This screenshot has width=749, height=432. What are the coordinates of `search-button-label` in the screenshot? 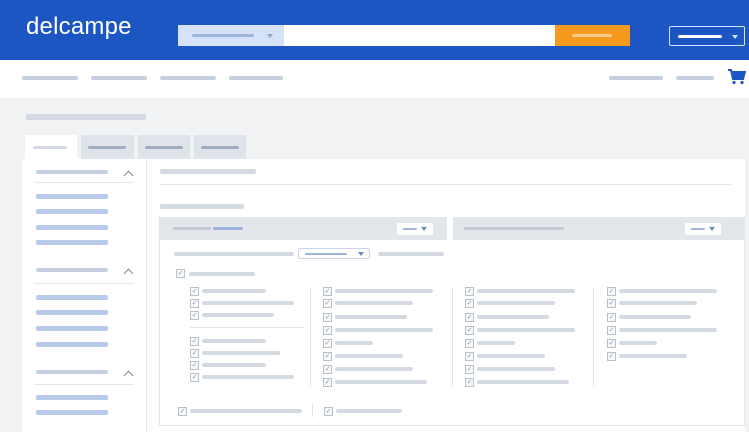 It's located at (592, 35).